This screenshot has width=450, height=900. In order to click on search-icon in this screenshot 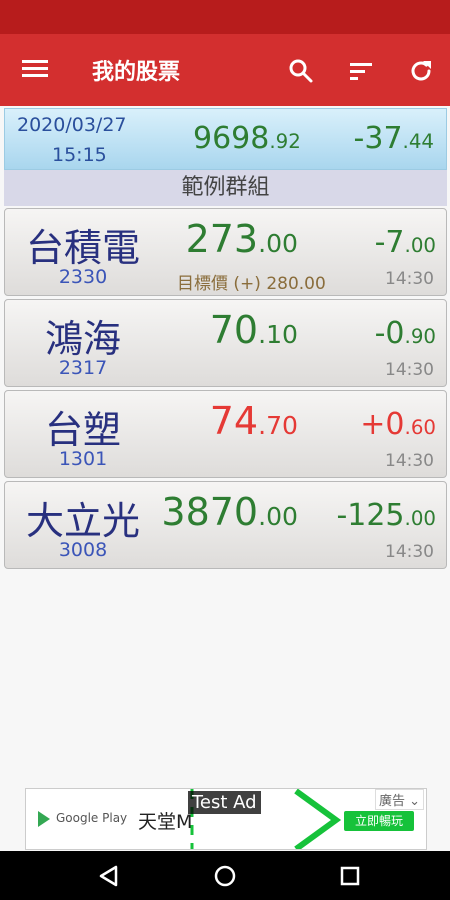, I will do `click(301, 71)`.